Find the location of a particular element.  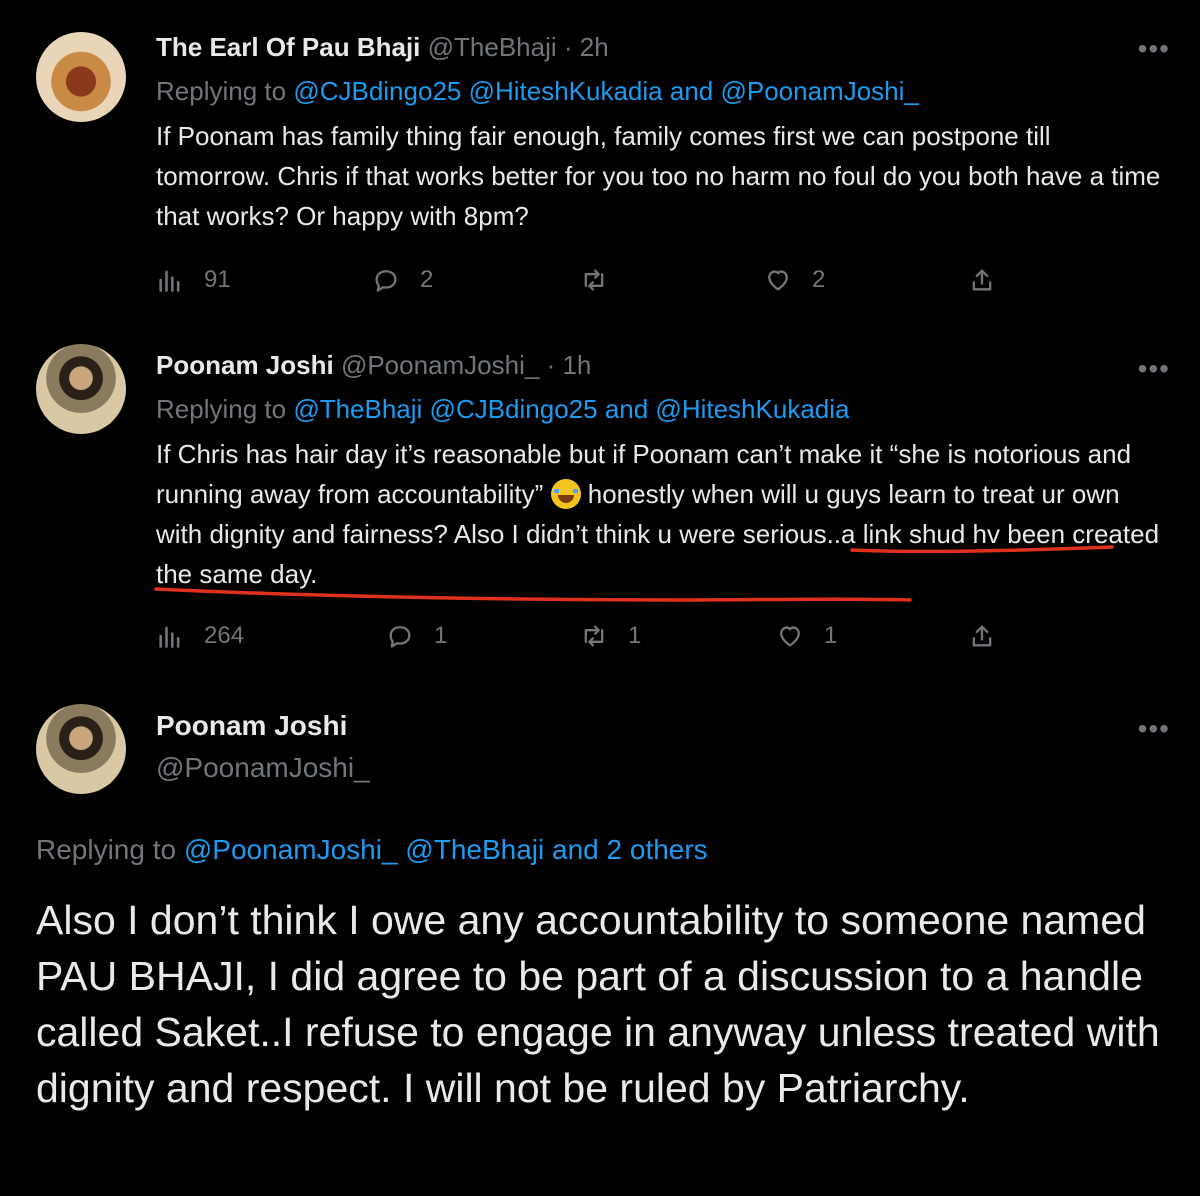

retweet-button is located at coordinates (604, 280).